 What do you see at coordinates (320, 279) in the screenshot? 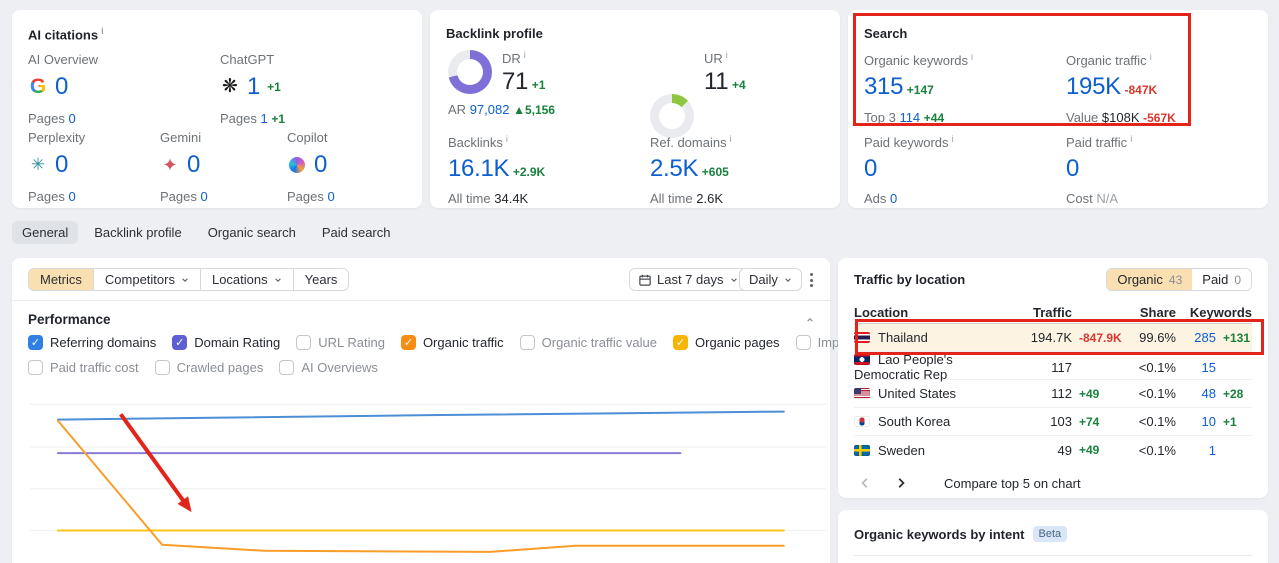
I see `years-filter-button: Years` at bounding box center [320, 279].